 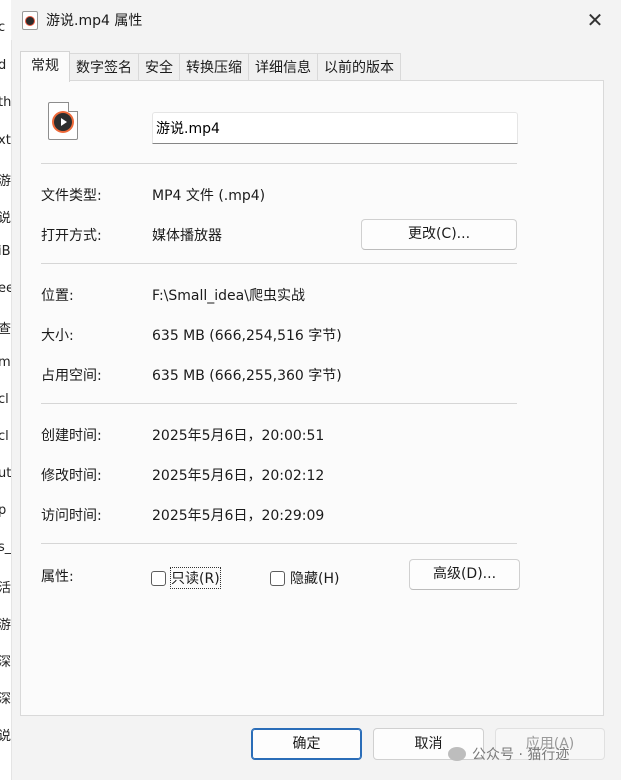 What do you see at coordinates (5, 251) in the screenshot?
I see `bg-text: iB` at bounding box center [5, 251].